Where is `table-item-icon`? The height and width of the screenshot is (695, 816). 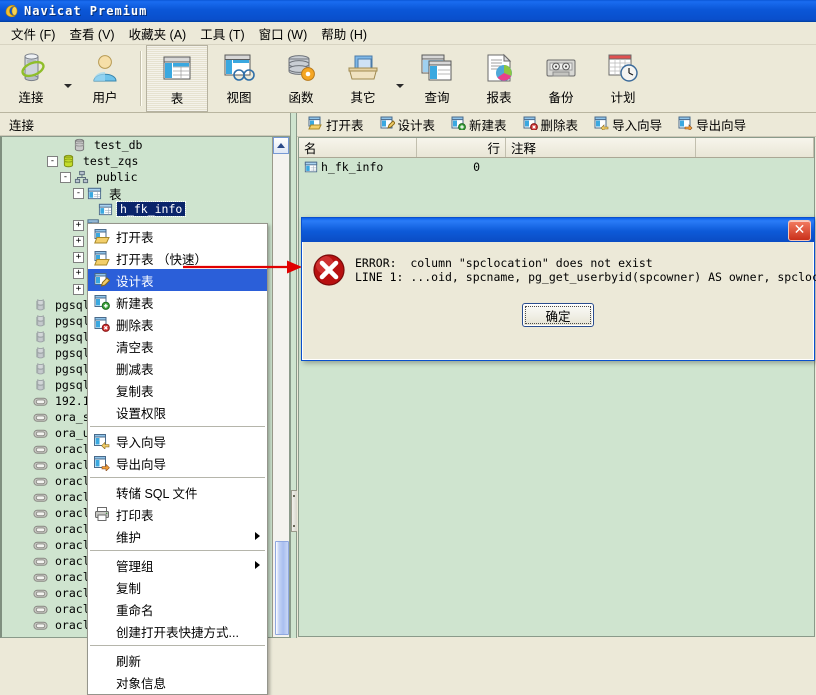 table-item-icon is located at coordinates (105, 209).